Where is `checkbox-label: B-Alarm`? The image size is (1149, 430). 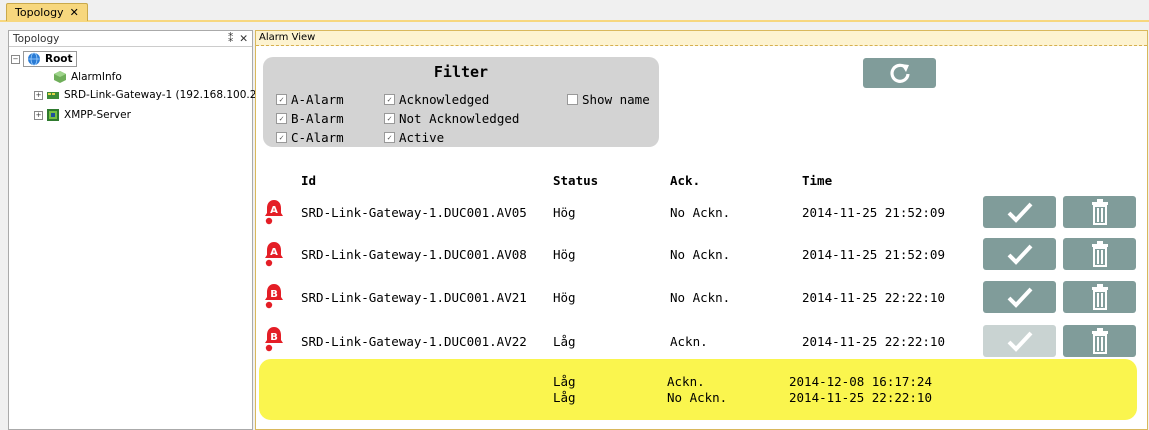 checkbox-label: B-Alarm is located at coordinates (317, 118).